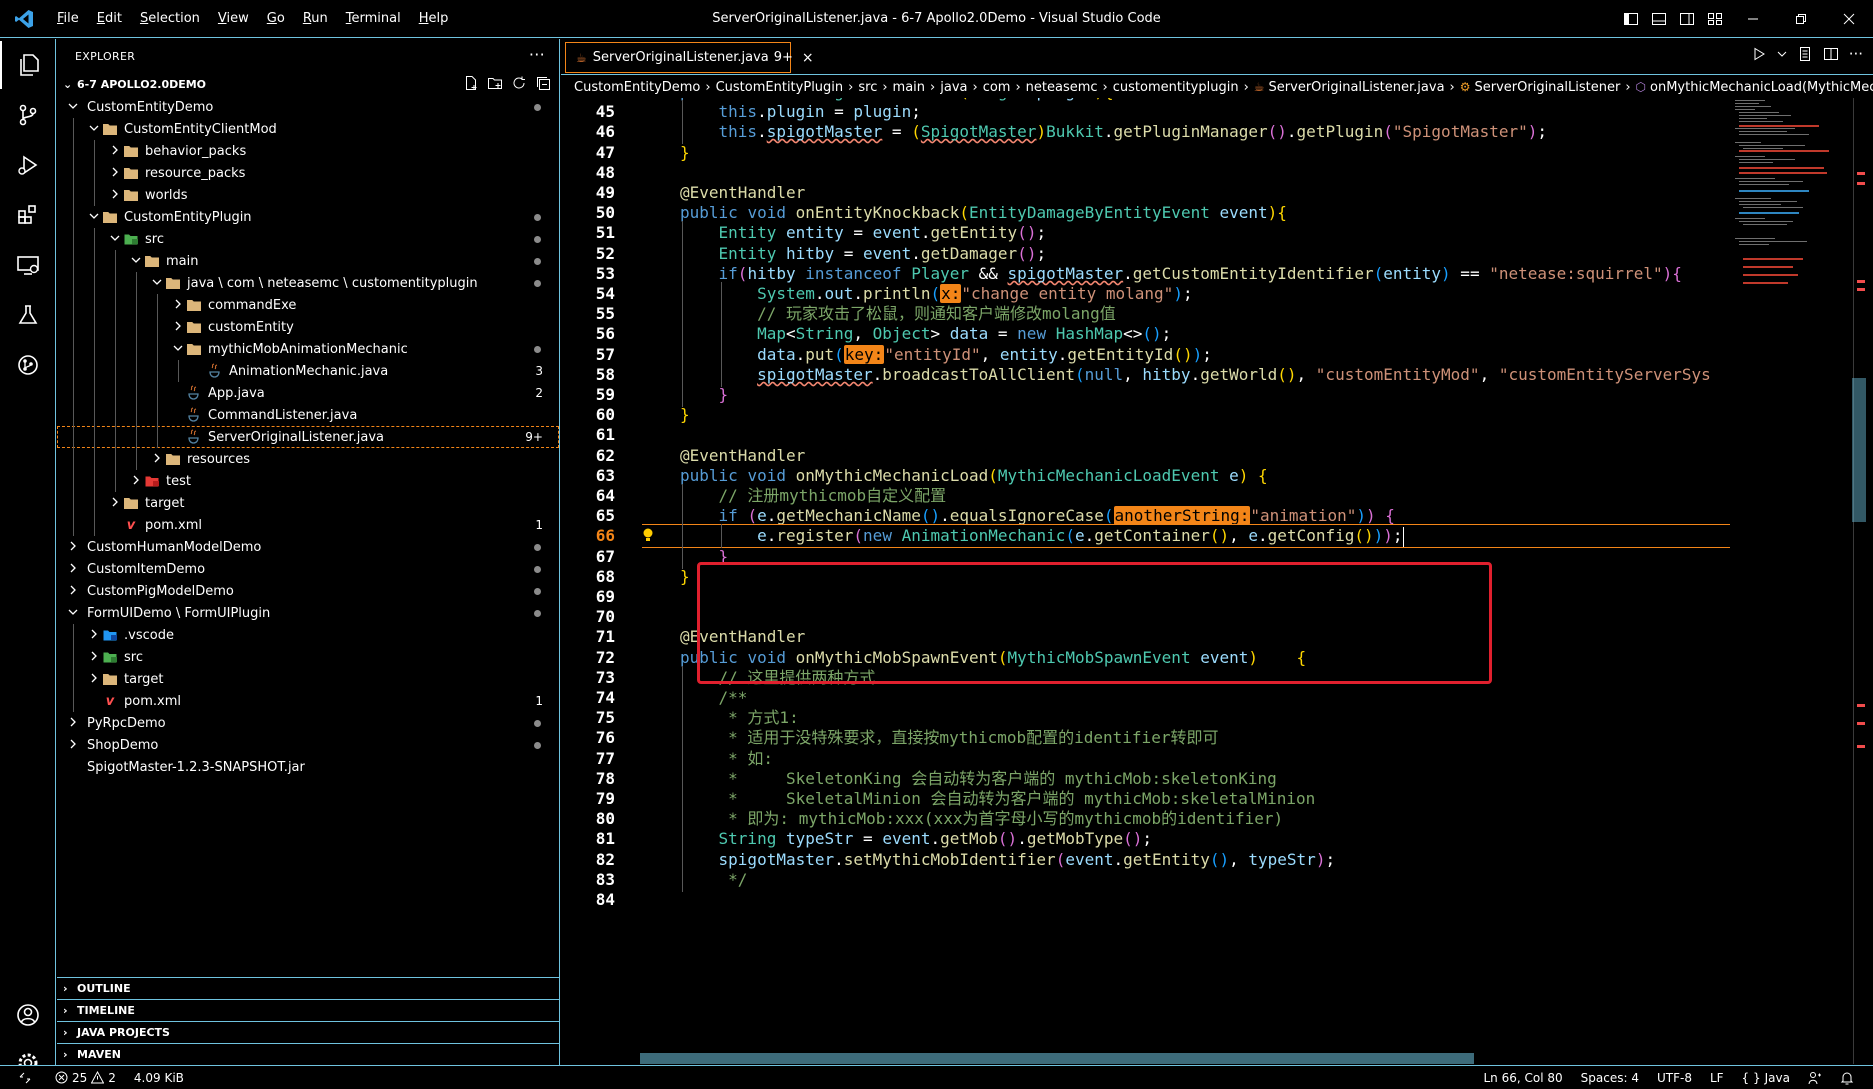  I want to click on new-folder-icon, so click(495, 83).